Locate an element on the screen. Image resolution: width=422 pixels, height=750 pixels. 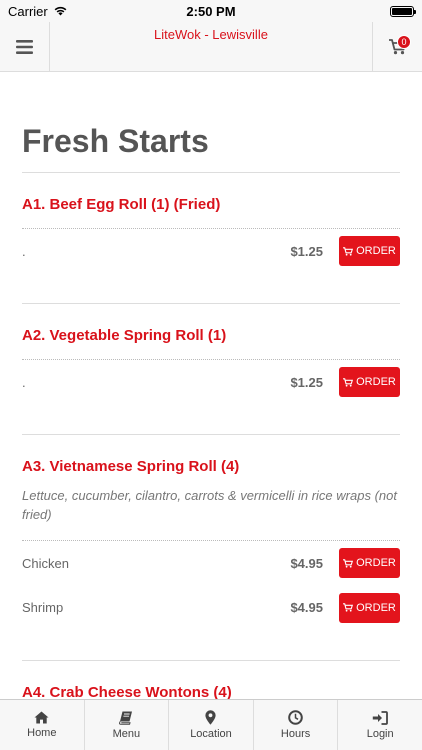
tab-label: Location is located at coordinates (211, 734).